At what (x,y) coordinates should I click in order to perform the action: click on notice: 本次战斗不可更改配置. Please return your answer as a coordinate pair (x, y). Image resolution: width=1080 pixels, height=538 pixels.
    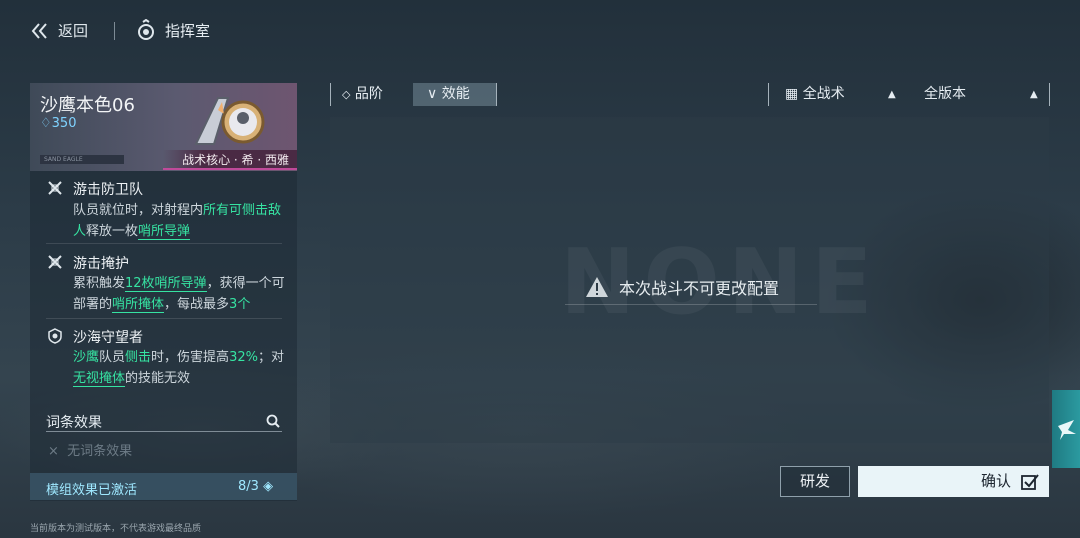
    Looking at the image, I should click on (682, 287).